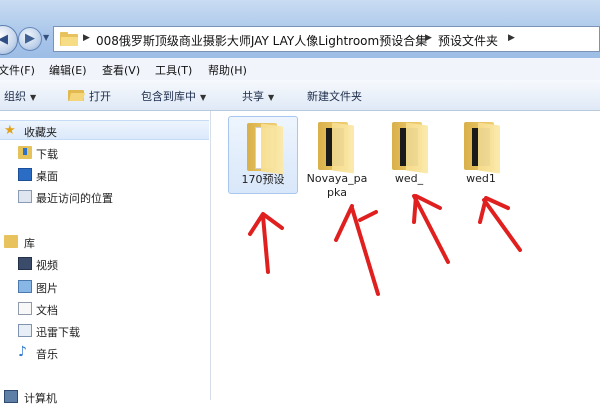  What do you see at coordinates (25, 286) in the screenshot?
I see `picture-icon` at bounding box center [25, 286].